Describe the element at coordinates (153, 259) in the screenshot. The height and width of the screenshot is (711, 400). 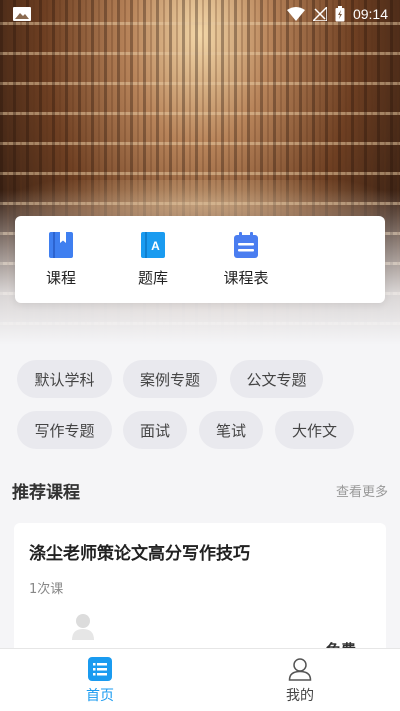
I see `quick-item-question-bank: A 题库` at that location.